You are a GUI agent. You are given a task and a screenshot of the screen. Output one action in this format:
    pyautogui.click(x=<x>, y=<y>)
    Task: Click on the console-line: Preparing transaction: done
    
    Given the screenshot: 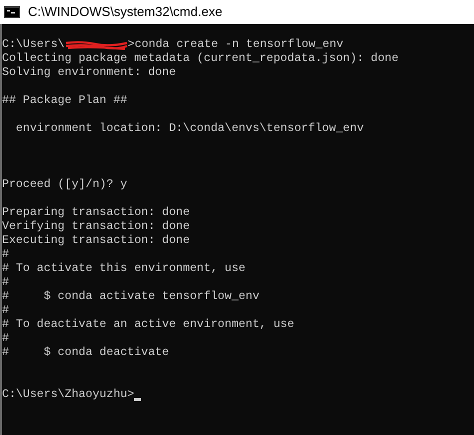 What is the action you would take?
    pyautogui.click(x=96, y=213)
    